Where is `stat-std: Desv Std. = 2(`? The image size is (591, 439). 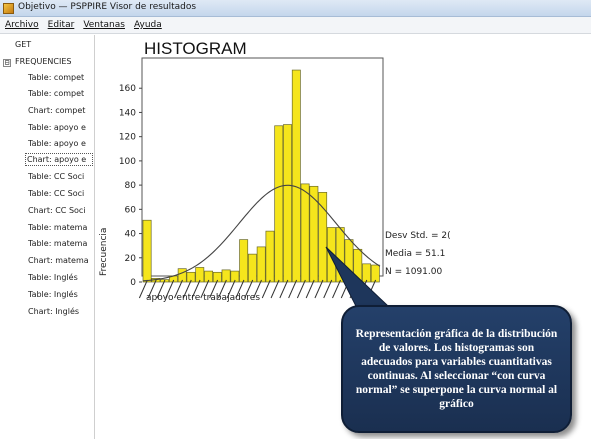
stat-std: Desv Std. = 2( is located at coordinates (418, 236).